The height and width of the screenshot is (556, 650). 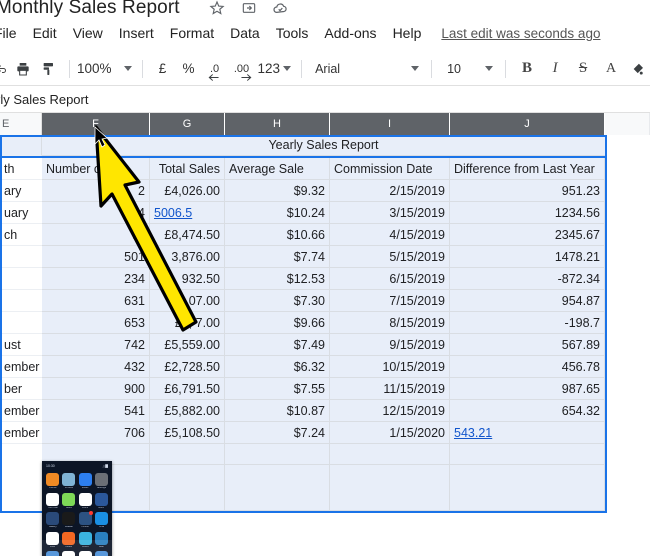 I want to click on cell-average-sale-row-2: $10.24, so click(x=277, y=213).